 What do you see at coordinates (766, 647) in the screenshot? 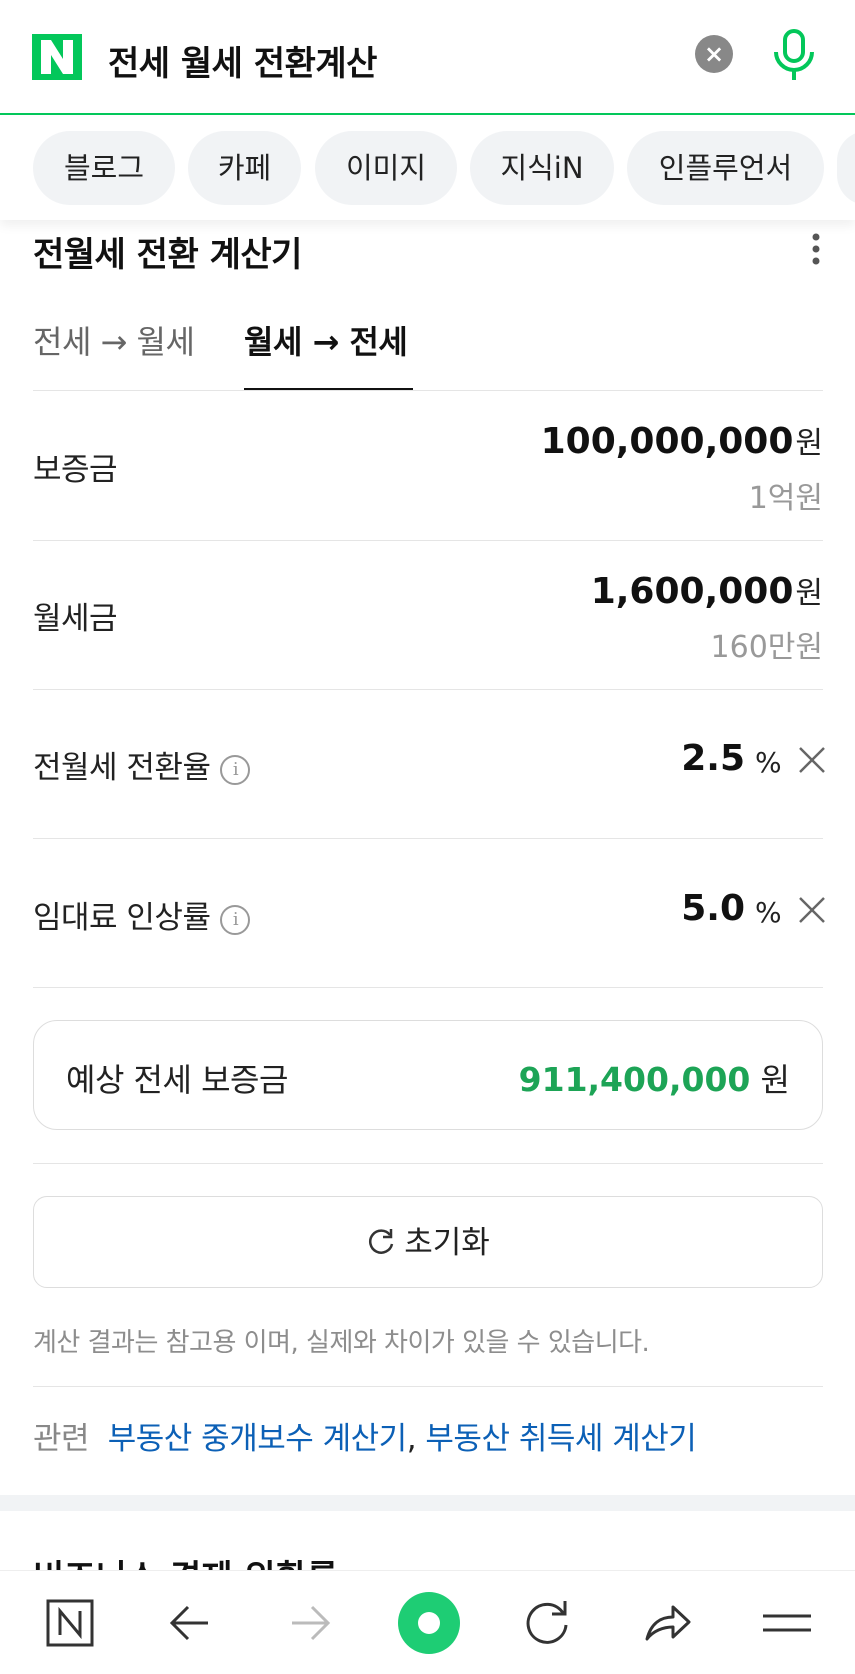
I see `monthly-rent-korean-amount: 160만원` at bounding box center [766, 647].